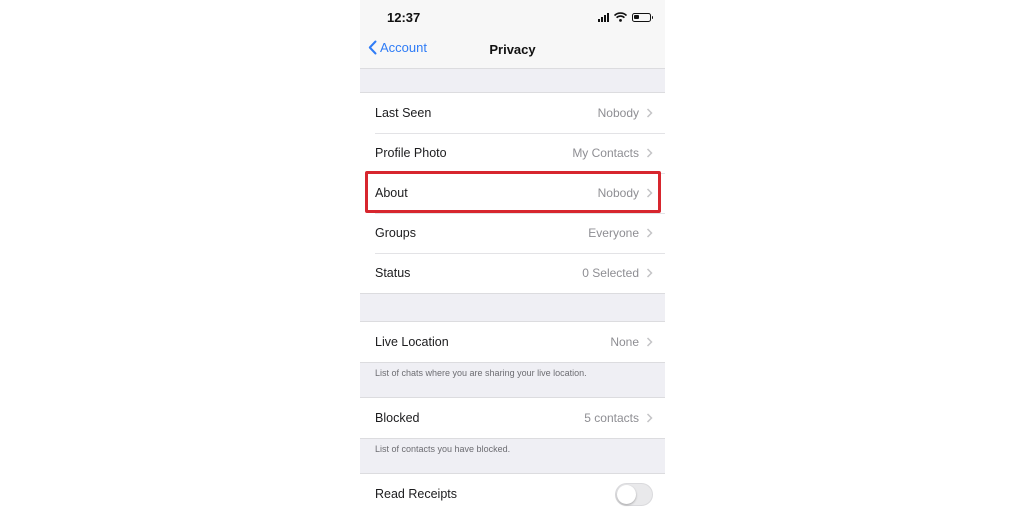  I want to click on navigation-bar: Account Privacy, so click(512, 49).